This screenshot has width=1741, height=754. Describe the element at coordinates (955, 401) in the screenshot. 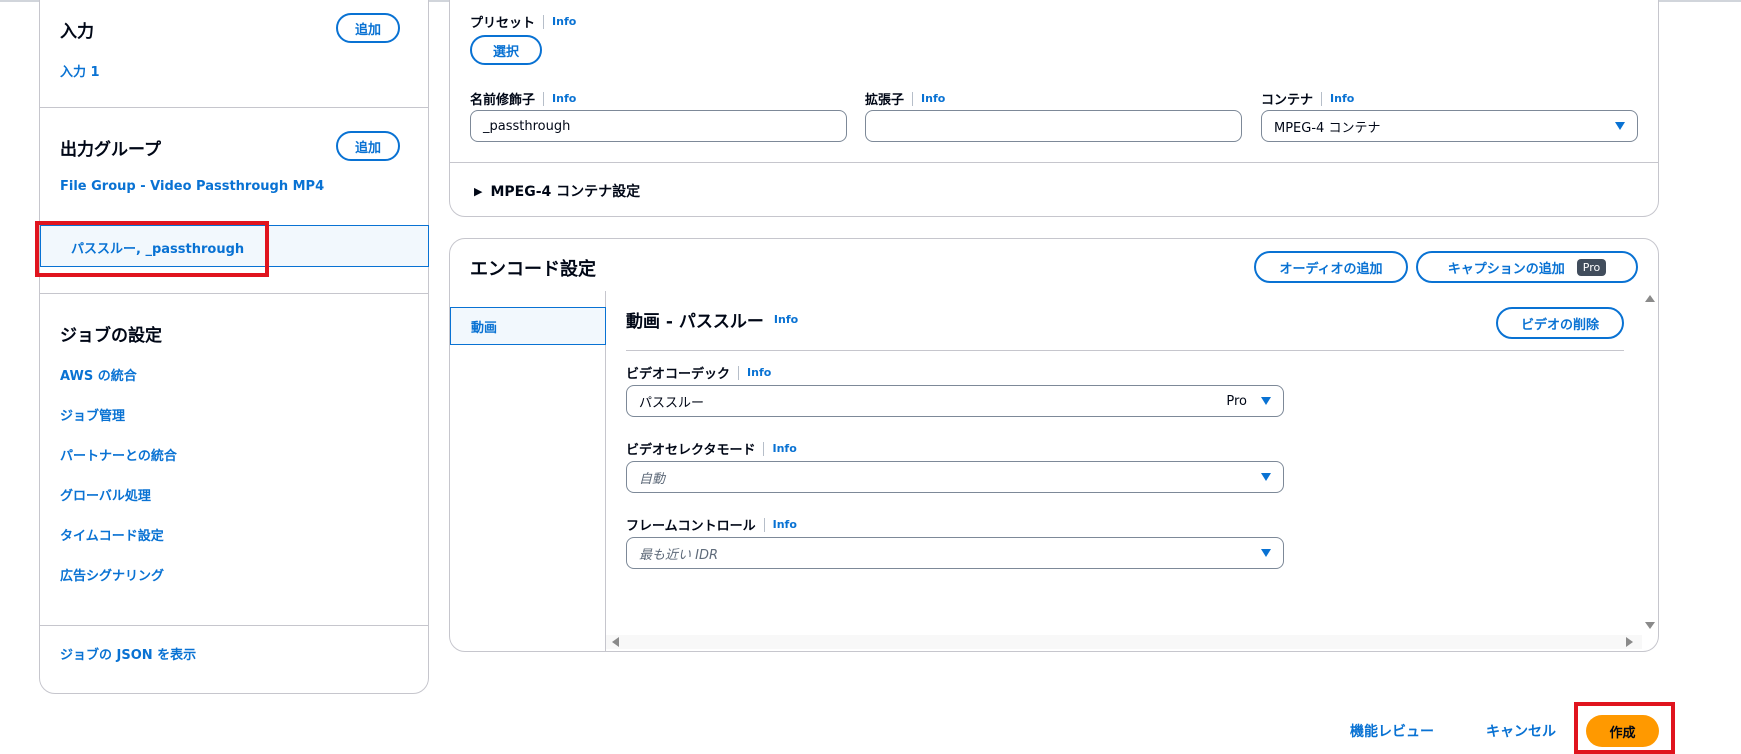

I see `video-codec-select: パススルー Pro` at that location.